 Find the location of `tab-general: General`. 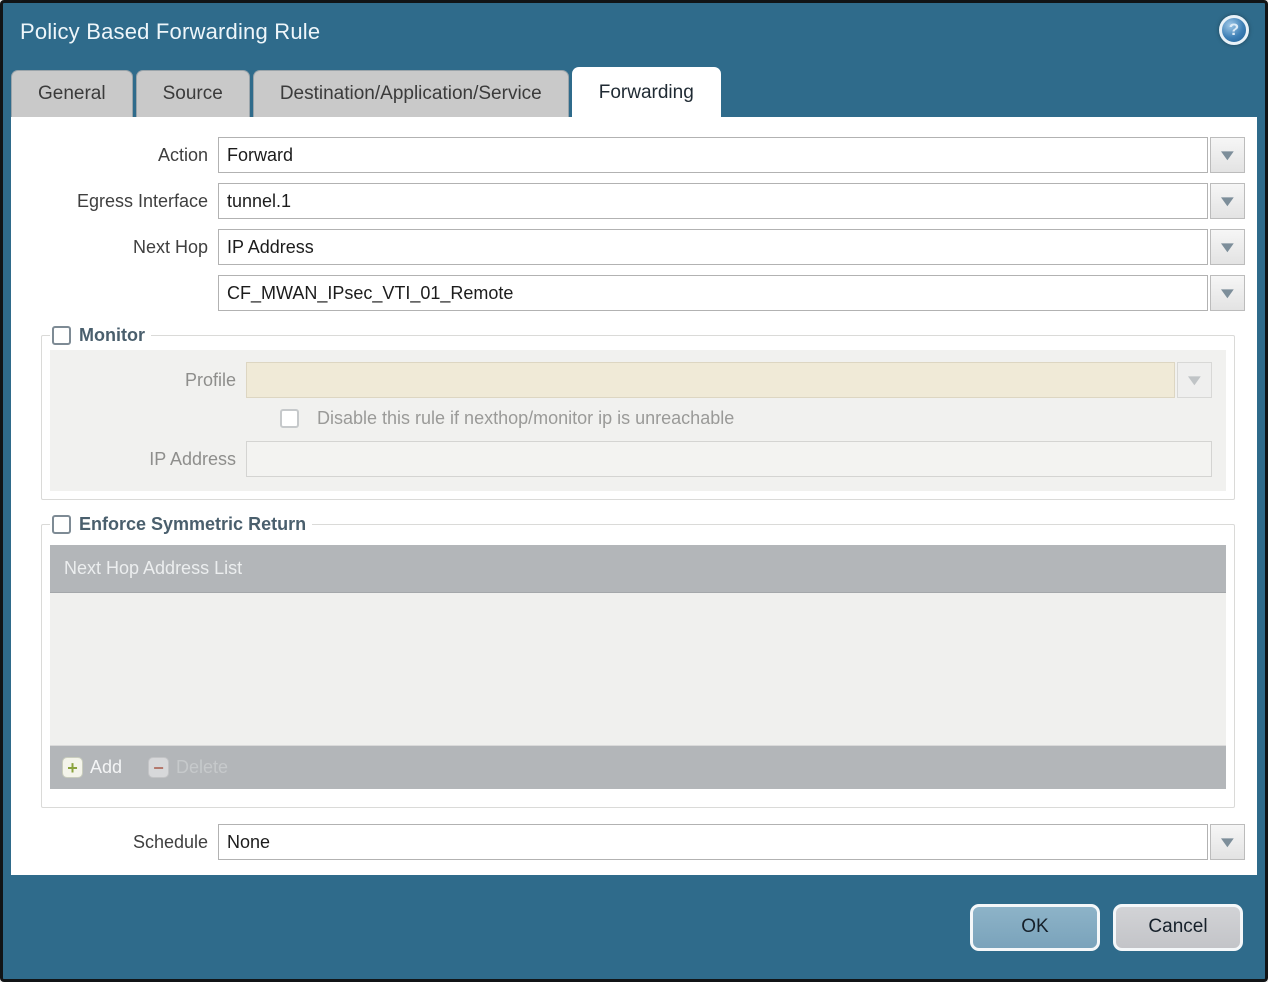

tab-general: General is located at coordinates (72, 93).